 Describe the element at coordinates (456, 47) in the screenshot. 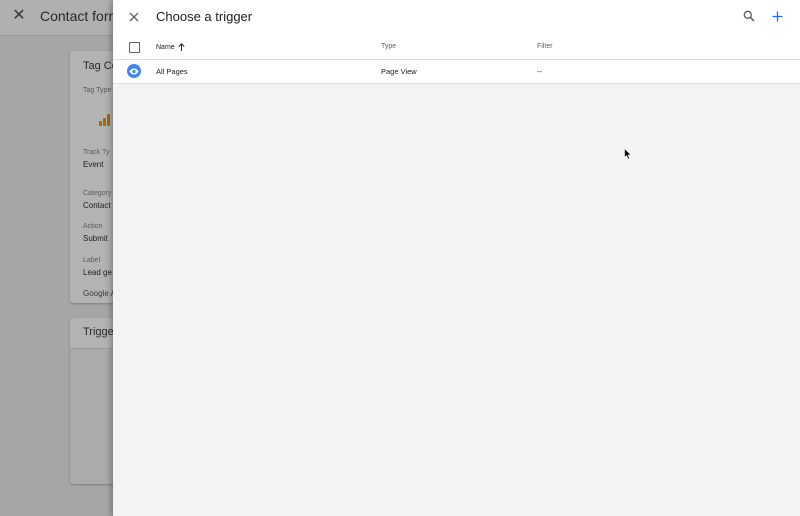

I see `table-header: Name Type Filter` at that location.